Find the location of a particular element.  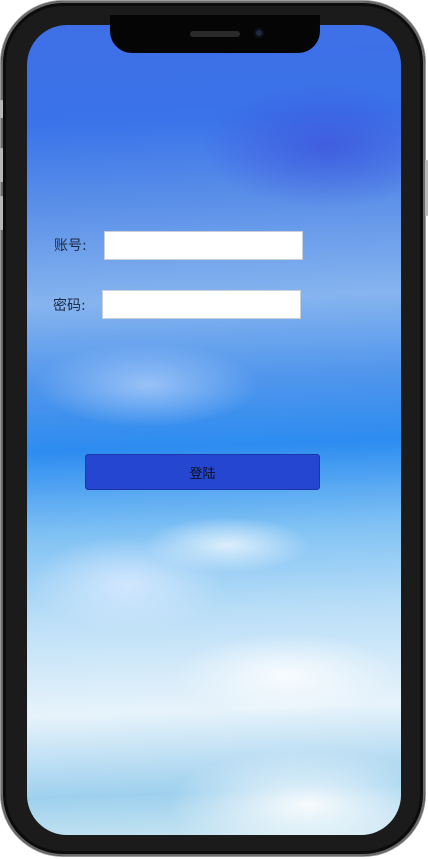

front-camera-icon is located at coordinates (259, 33).